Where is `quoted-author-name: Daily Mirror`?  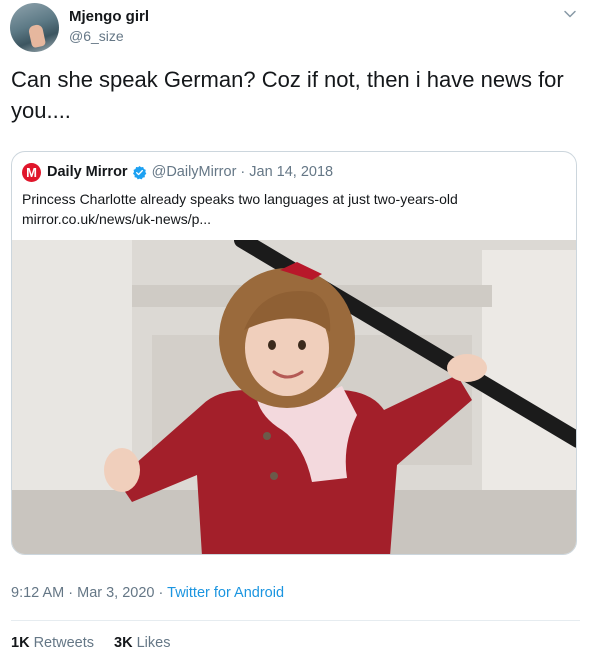 quoted-author-name: Daily Mirror is located at coordinates (87, 172).